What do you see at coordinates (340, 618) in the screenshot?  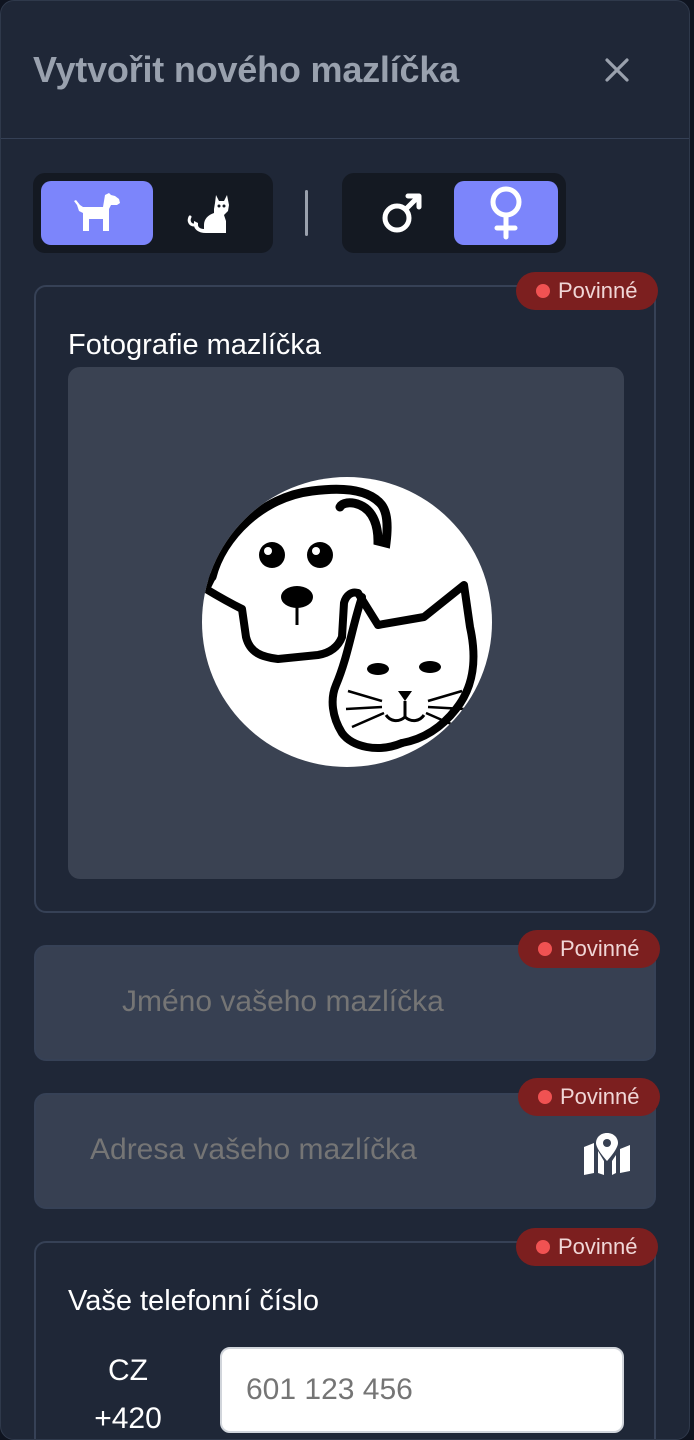 I see `dog-and-cat-icon` at bounding box center [340, 618].